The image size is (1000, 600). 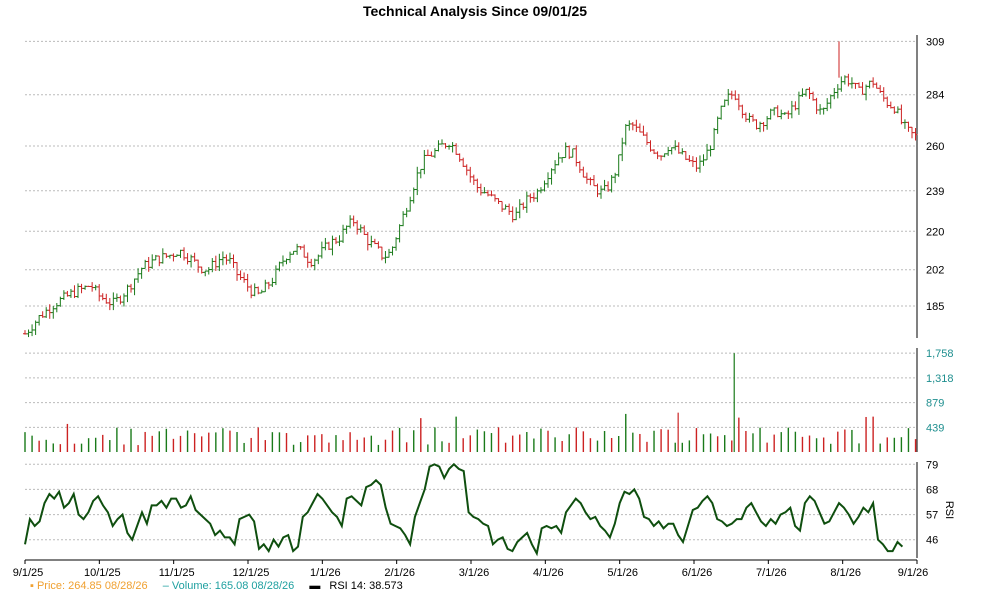 I want to click on legend-volume: – Volume: 165.08 08/28/26, so click(x=228, y=586).